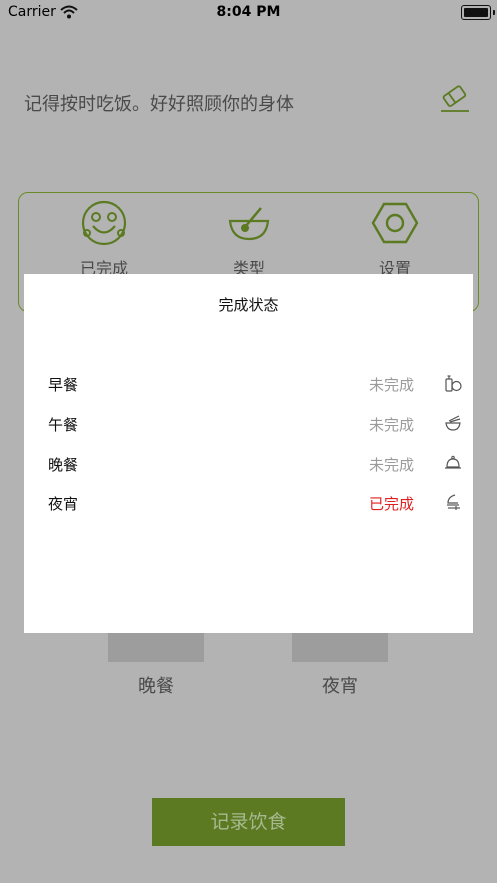 This screenshot has width=497, height=883. Describe the element at coordinates (455, 99) in the screenshot. I see `eraser-icon` at that location.